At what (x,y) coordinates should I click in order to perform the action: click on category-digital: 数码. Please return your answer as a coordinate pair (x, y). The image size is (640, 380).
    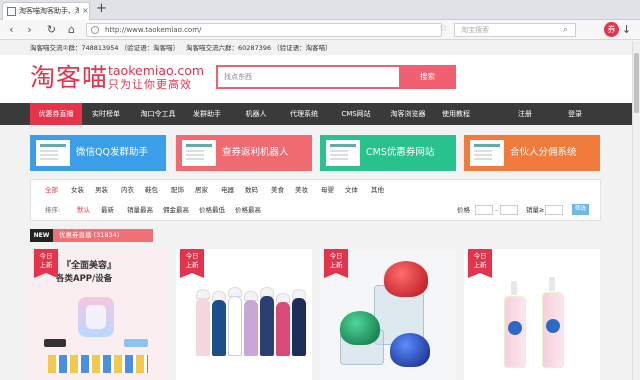
    Looking at the image, I should click on (251, 190).